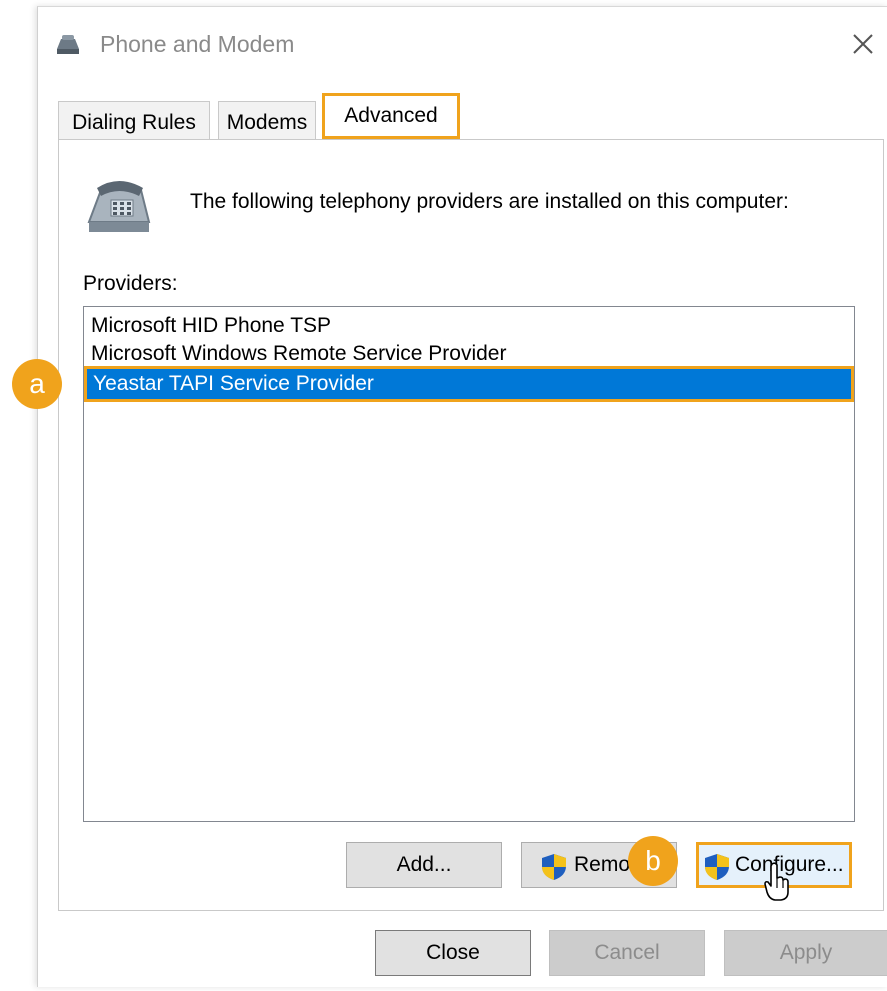  I want to click on phone-modem-icon, so click(68, 44).